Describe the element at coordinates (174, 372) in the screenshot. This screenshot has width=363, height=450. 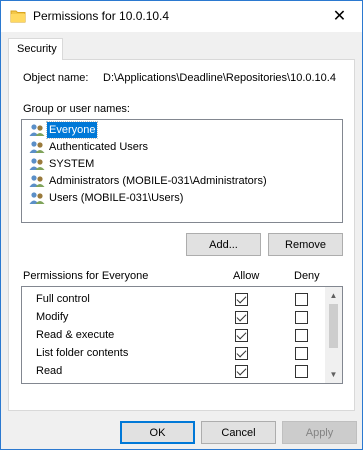
I see `permission-row-read: Read` at that location.